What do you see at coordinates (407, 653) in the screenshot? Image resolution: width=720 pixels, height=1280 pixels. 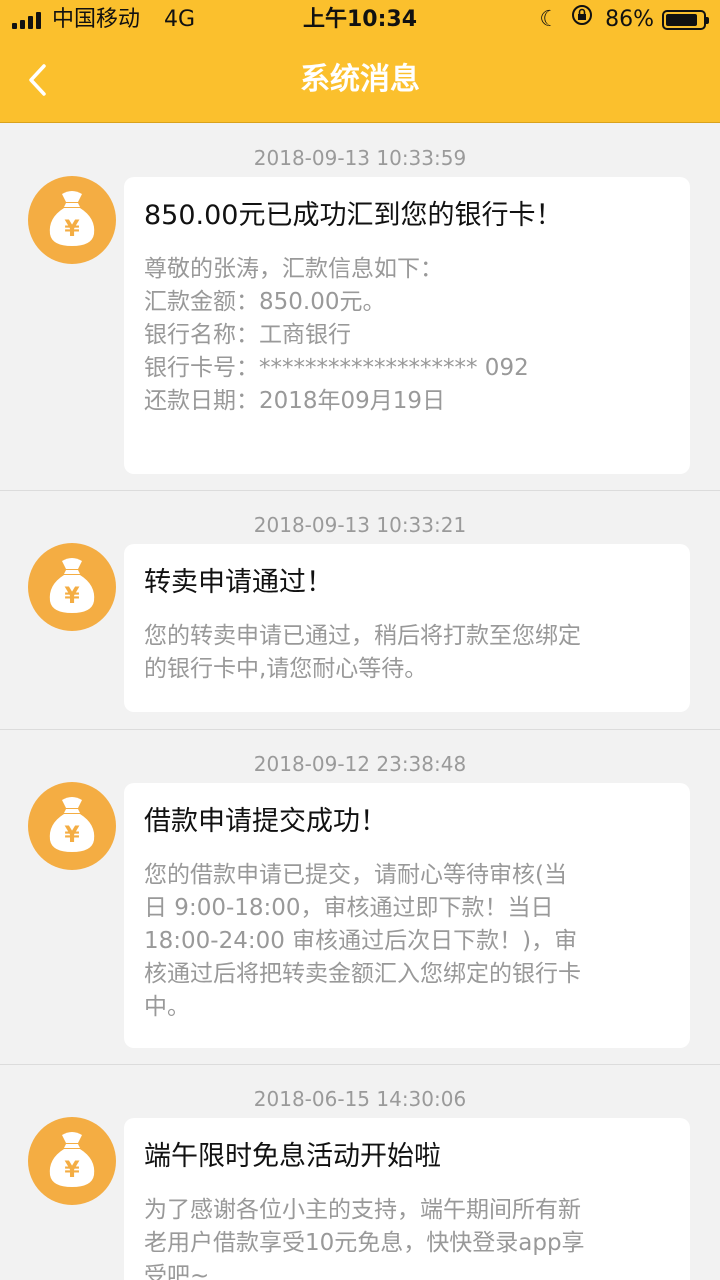 I see `message-body: 您的转卖申请已通过，稍后将打款至您绑定 的银行卡中,请您耐心等待。` at bounding box center [407, 653].